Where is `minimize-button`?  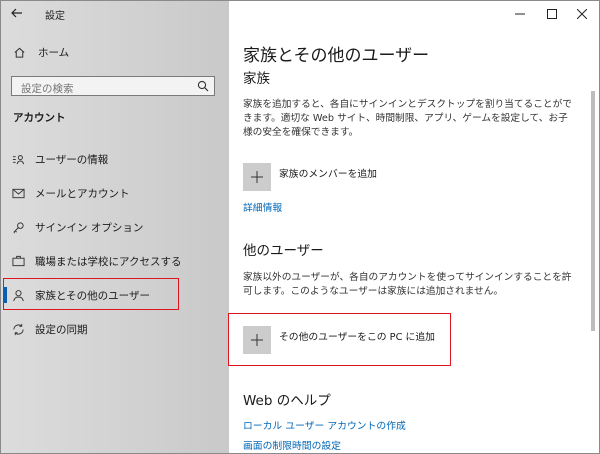 minimize-button is located at coordinates (520, 14).